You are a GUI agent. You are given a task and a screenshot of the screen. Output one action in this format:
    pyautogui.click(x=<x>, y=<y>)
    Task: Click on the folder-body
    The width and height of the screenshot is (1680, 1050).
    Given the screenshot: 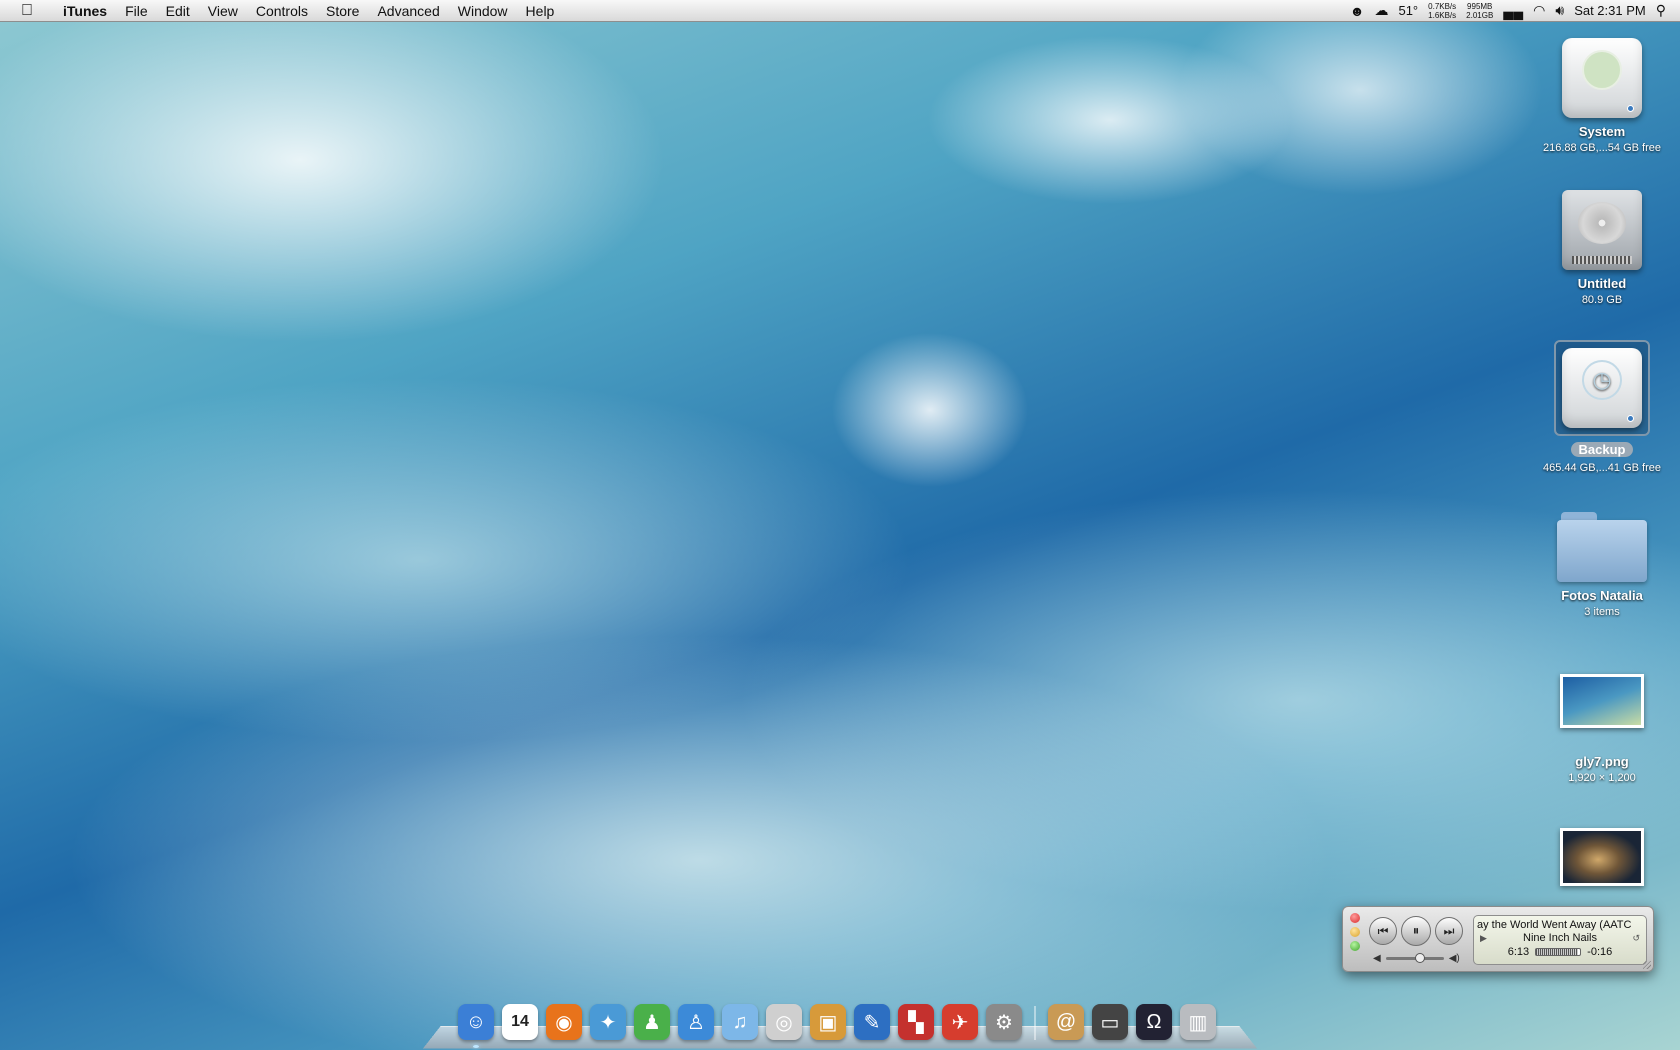 What is the action you would take?
    pyautogui.click(x=1602, y=551)
    